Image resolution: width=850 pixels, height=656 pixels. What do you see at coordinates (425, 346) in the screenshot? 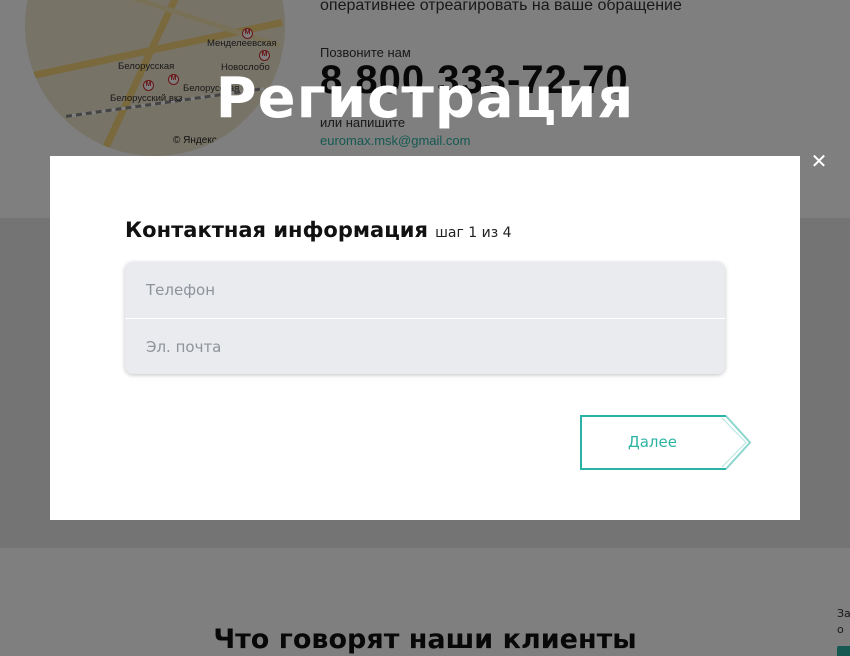
I see `email-field` at bounding box center [425, 346].